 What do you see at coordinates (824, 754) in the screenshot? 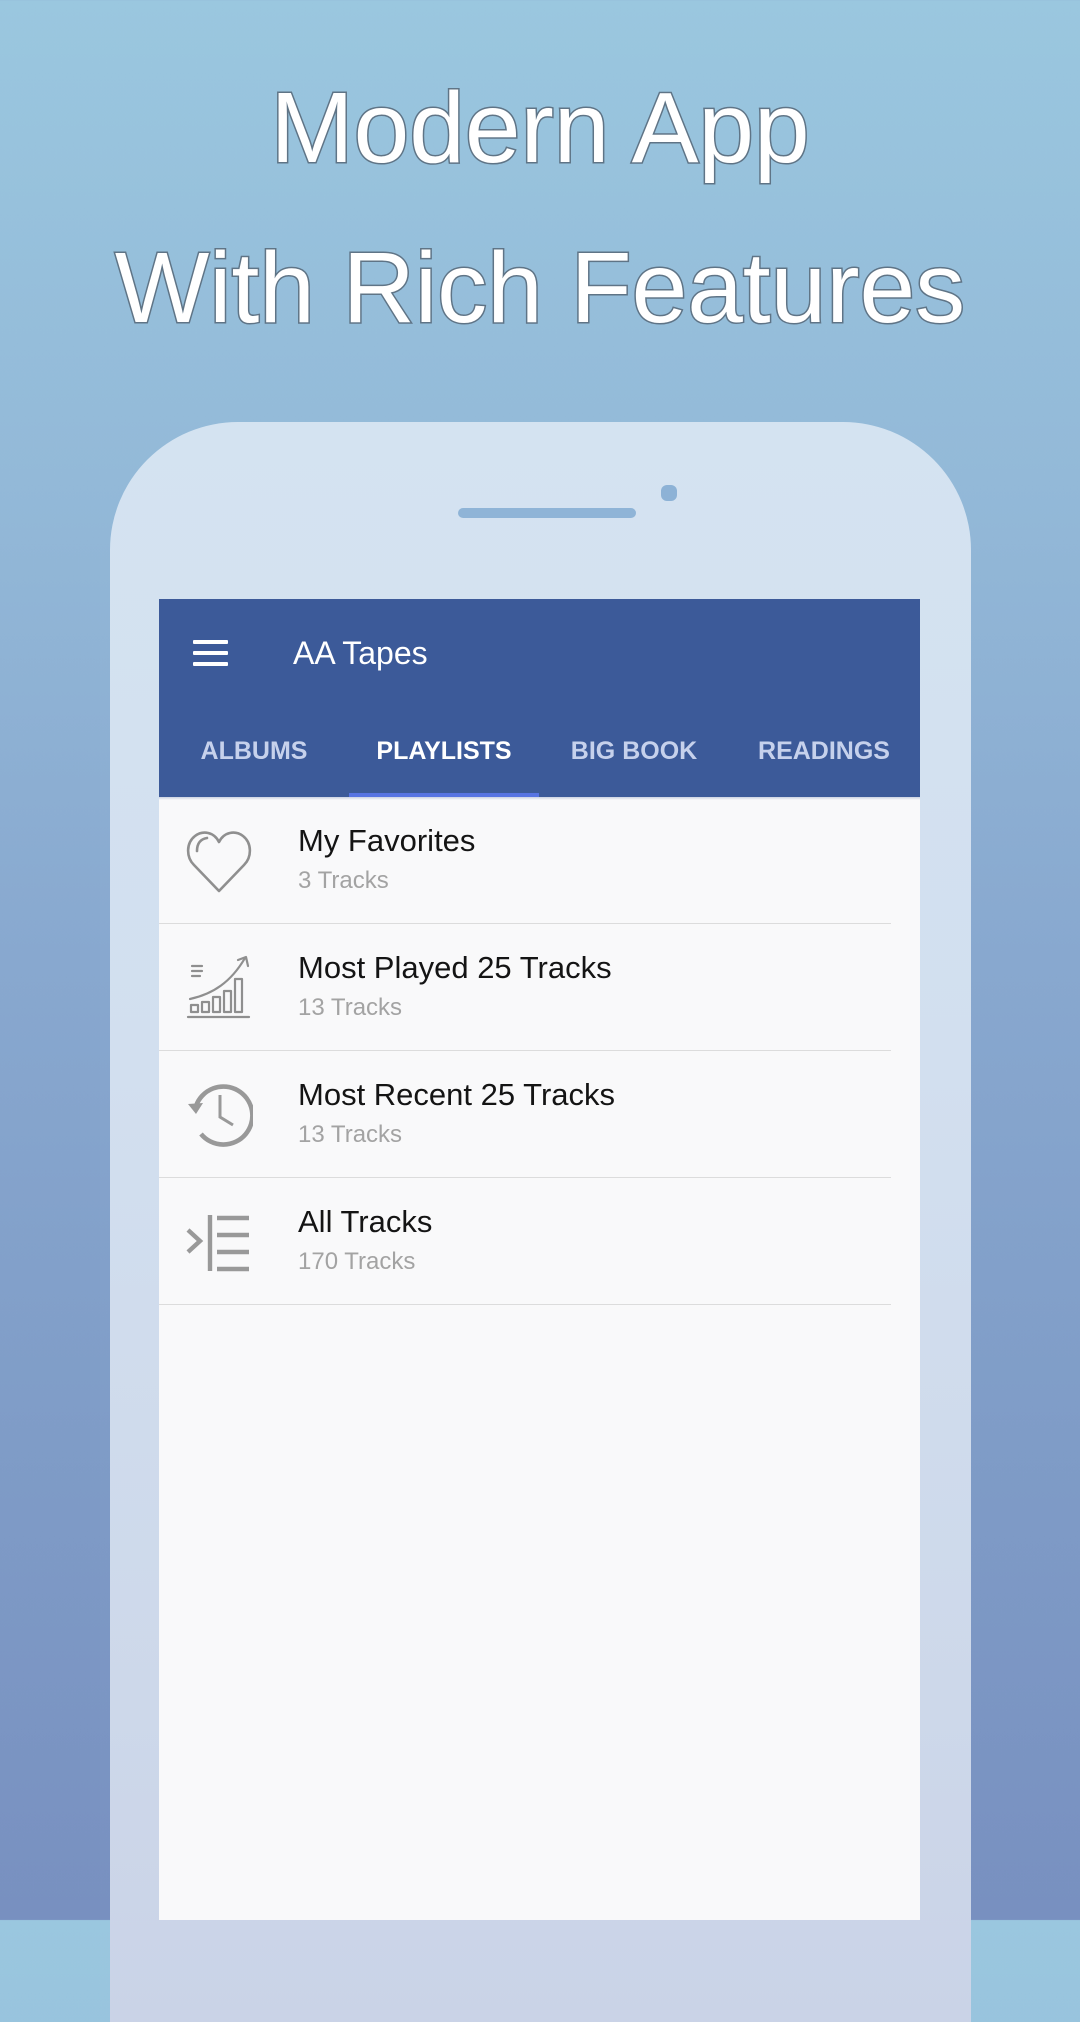
I see `tab-readings: READINGS` at bounding box center [824, 754].